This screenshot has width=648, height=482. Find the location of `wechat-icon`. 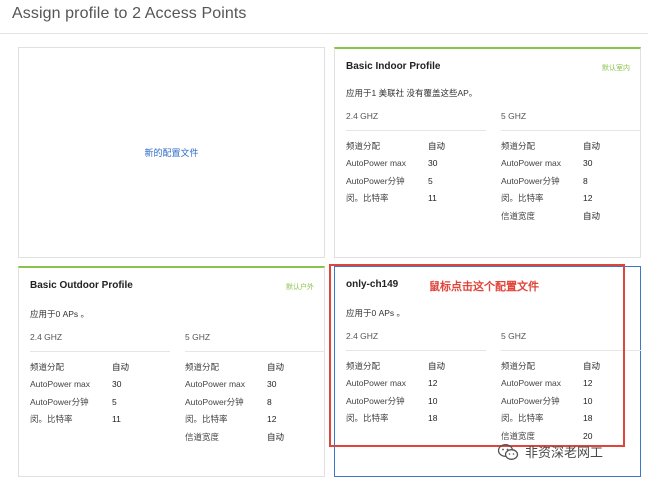

wechat-icon is located at coordinates (508, 452).